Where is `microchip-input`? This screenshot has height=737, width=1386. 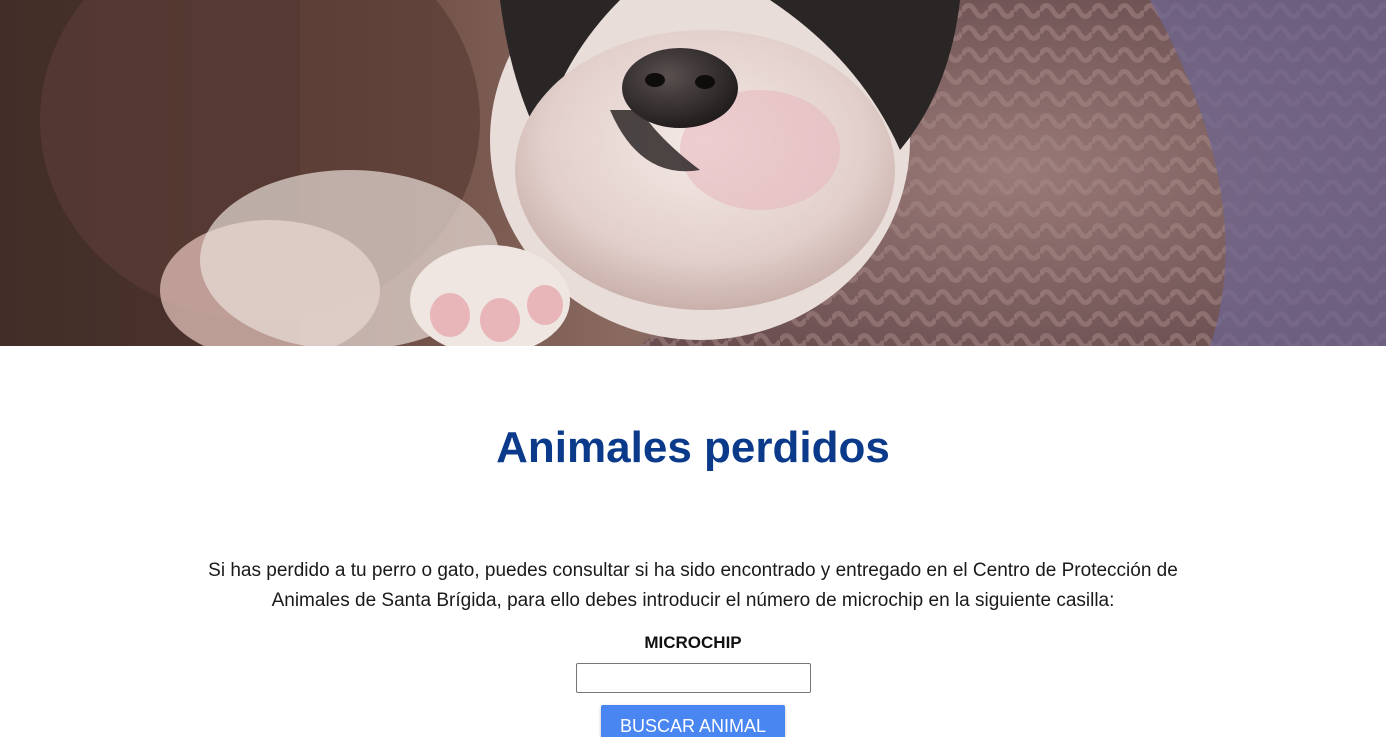
microchip-input is located at coordinates (693, 678).